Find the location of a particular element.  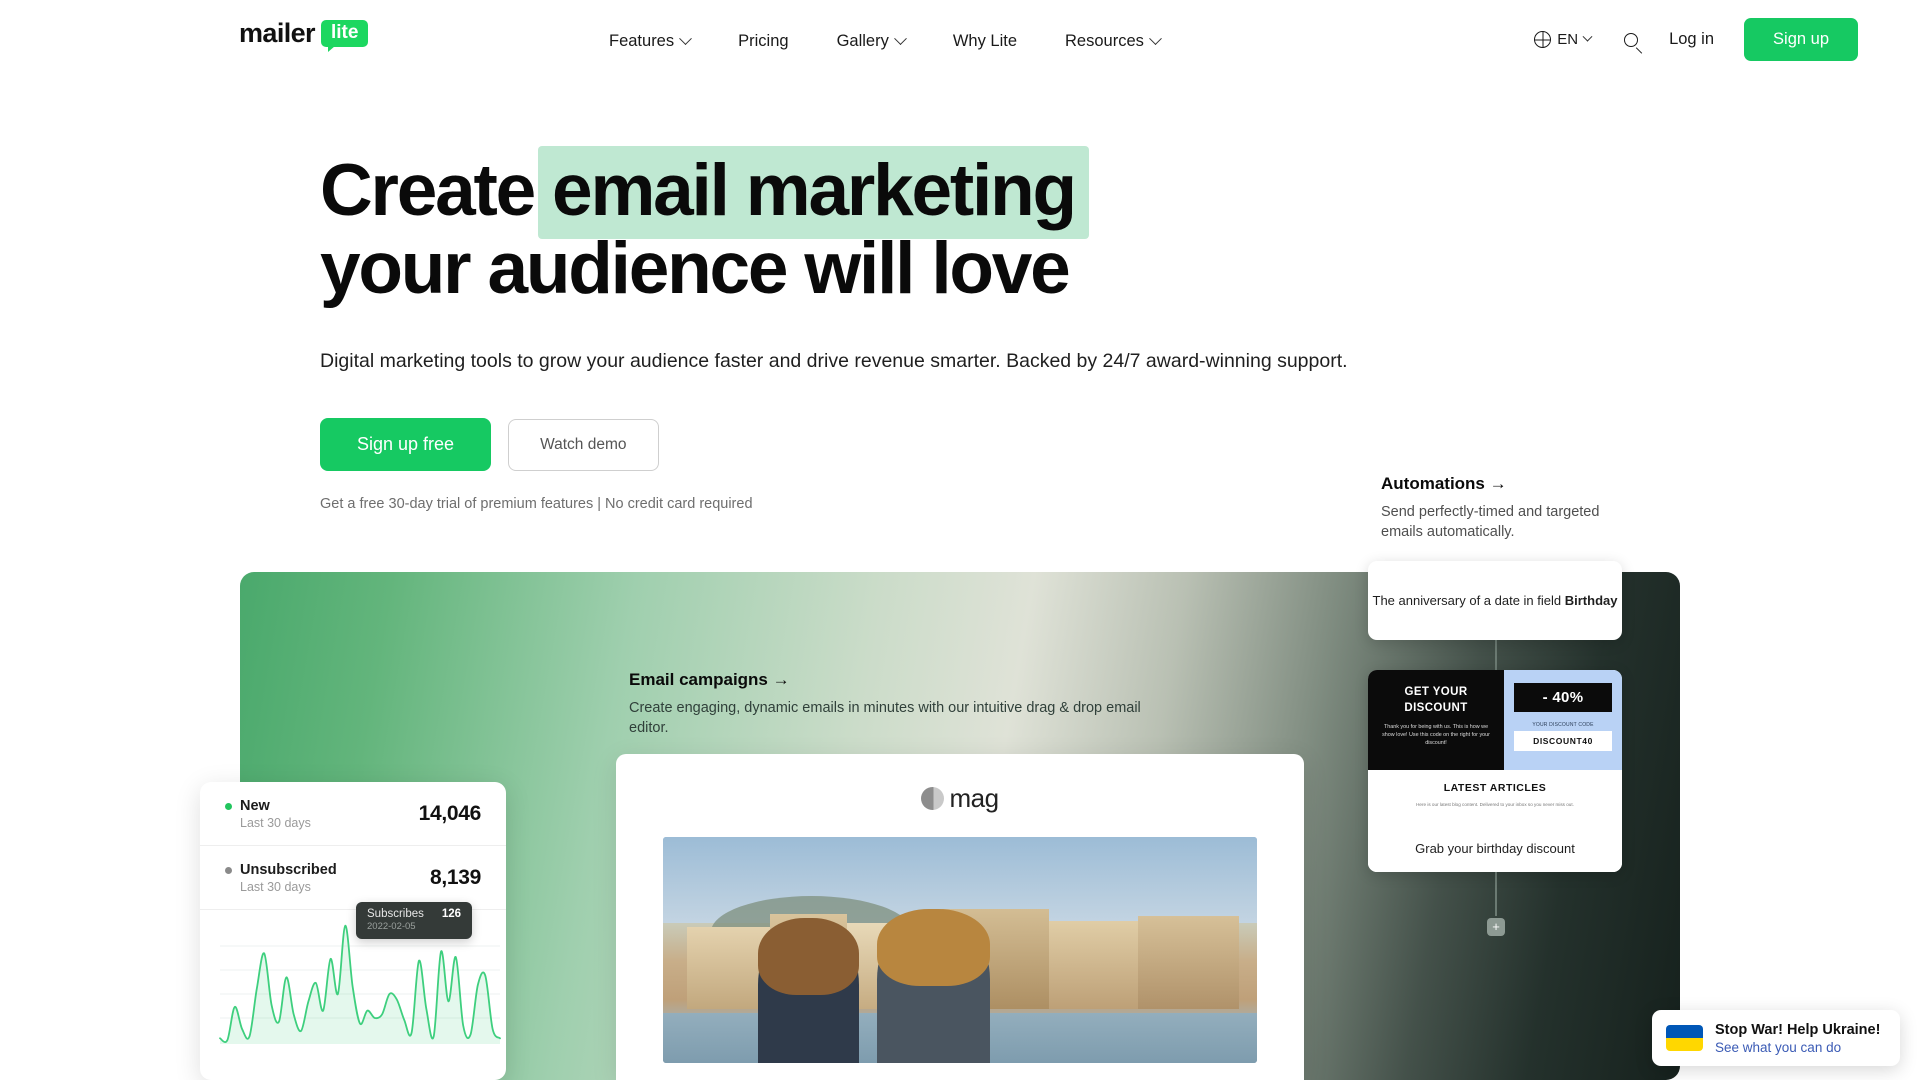

watch-demo-button: Watch demo is located at coordinates (583, 444).